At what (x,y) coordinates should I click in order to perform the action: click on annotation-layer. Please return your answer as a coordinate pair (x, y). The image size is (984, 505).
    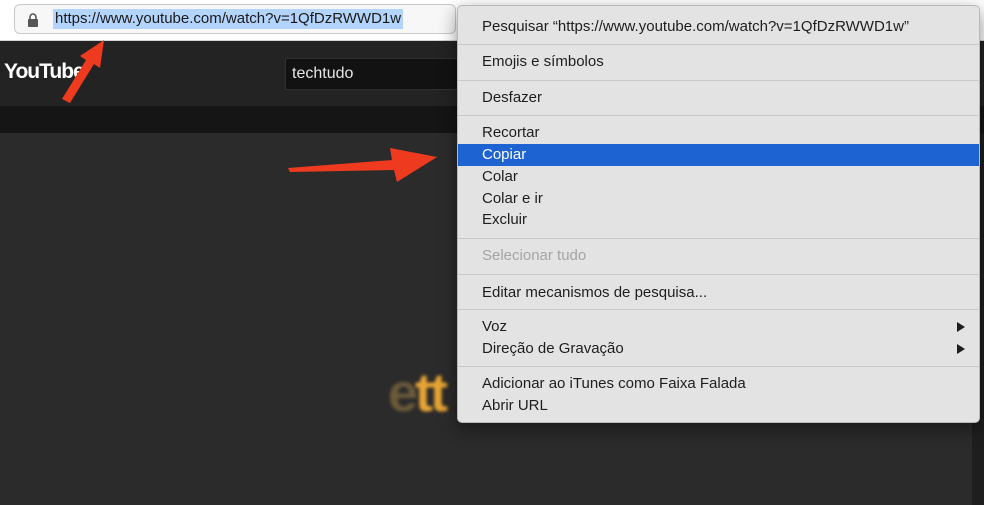
    Looking at the image, I should click on (249, 111).